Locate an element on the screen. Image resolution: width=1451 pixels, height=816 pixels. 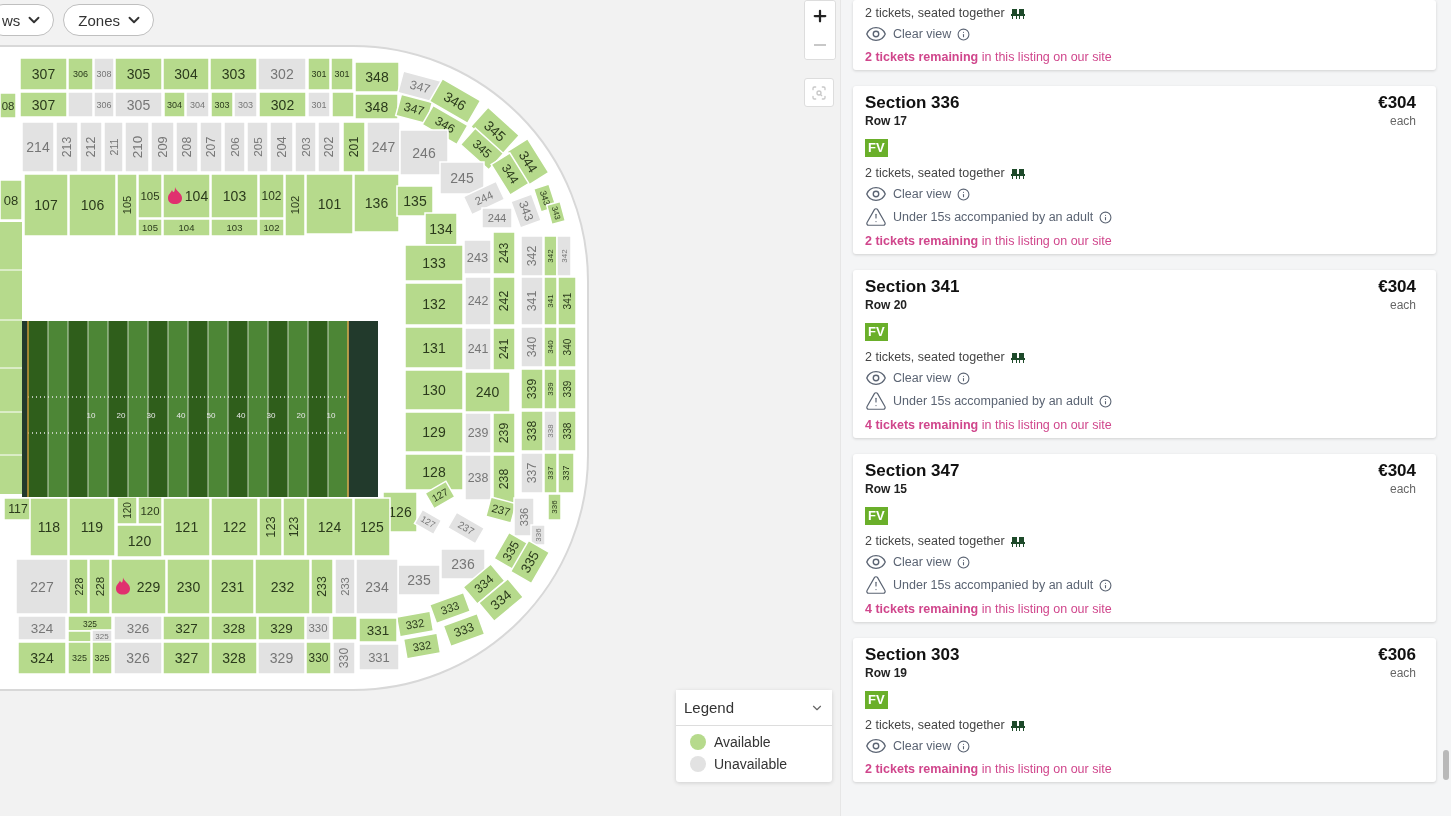
section-label: 341 is located at coordinates (567, 301).